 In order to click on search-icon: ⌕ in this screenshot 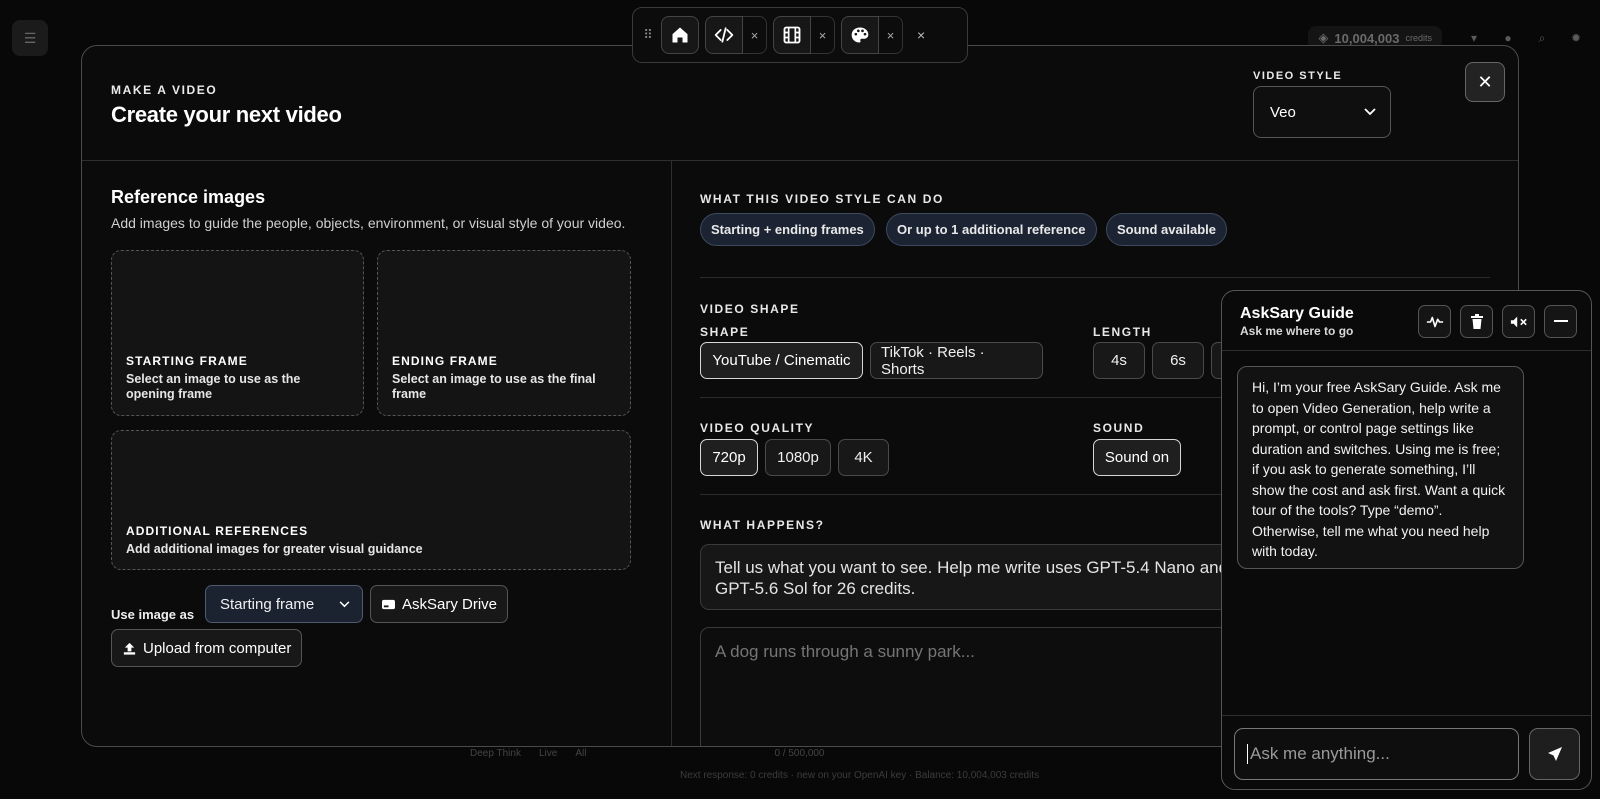, I will do `click(1542, 38)`.